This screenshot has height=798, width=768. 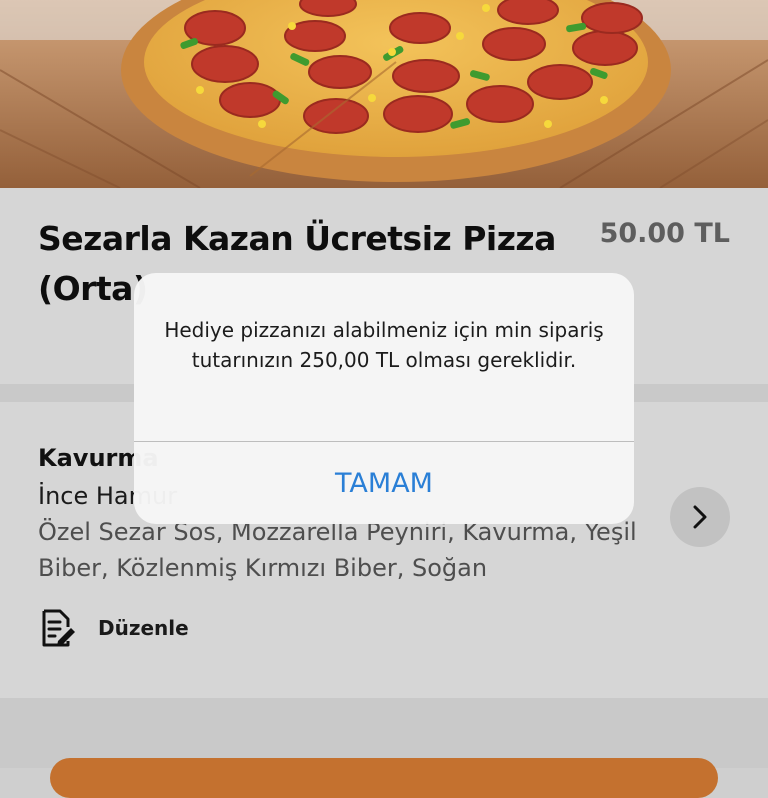 I want to click on alert-ok-button: TAMAM, so click(x=384, y=483).